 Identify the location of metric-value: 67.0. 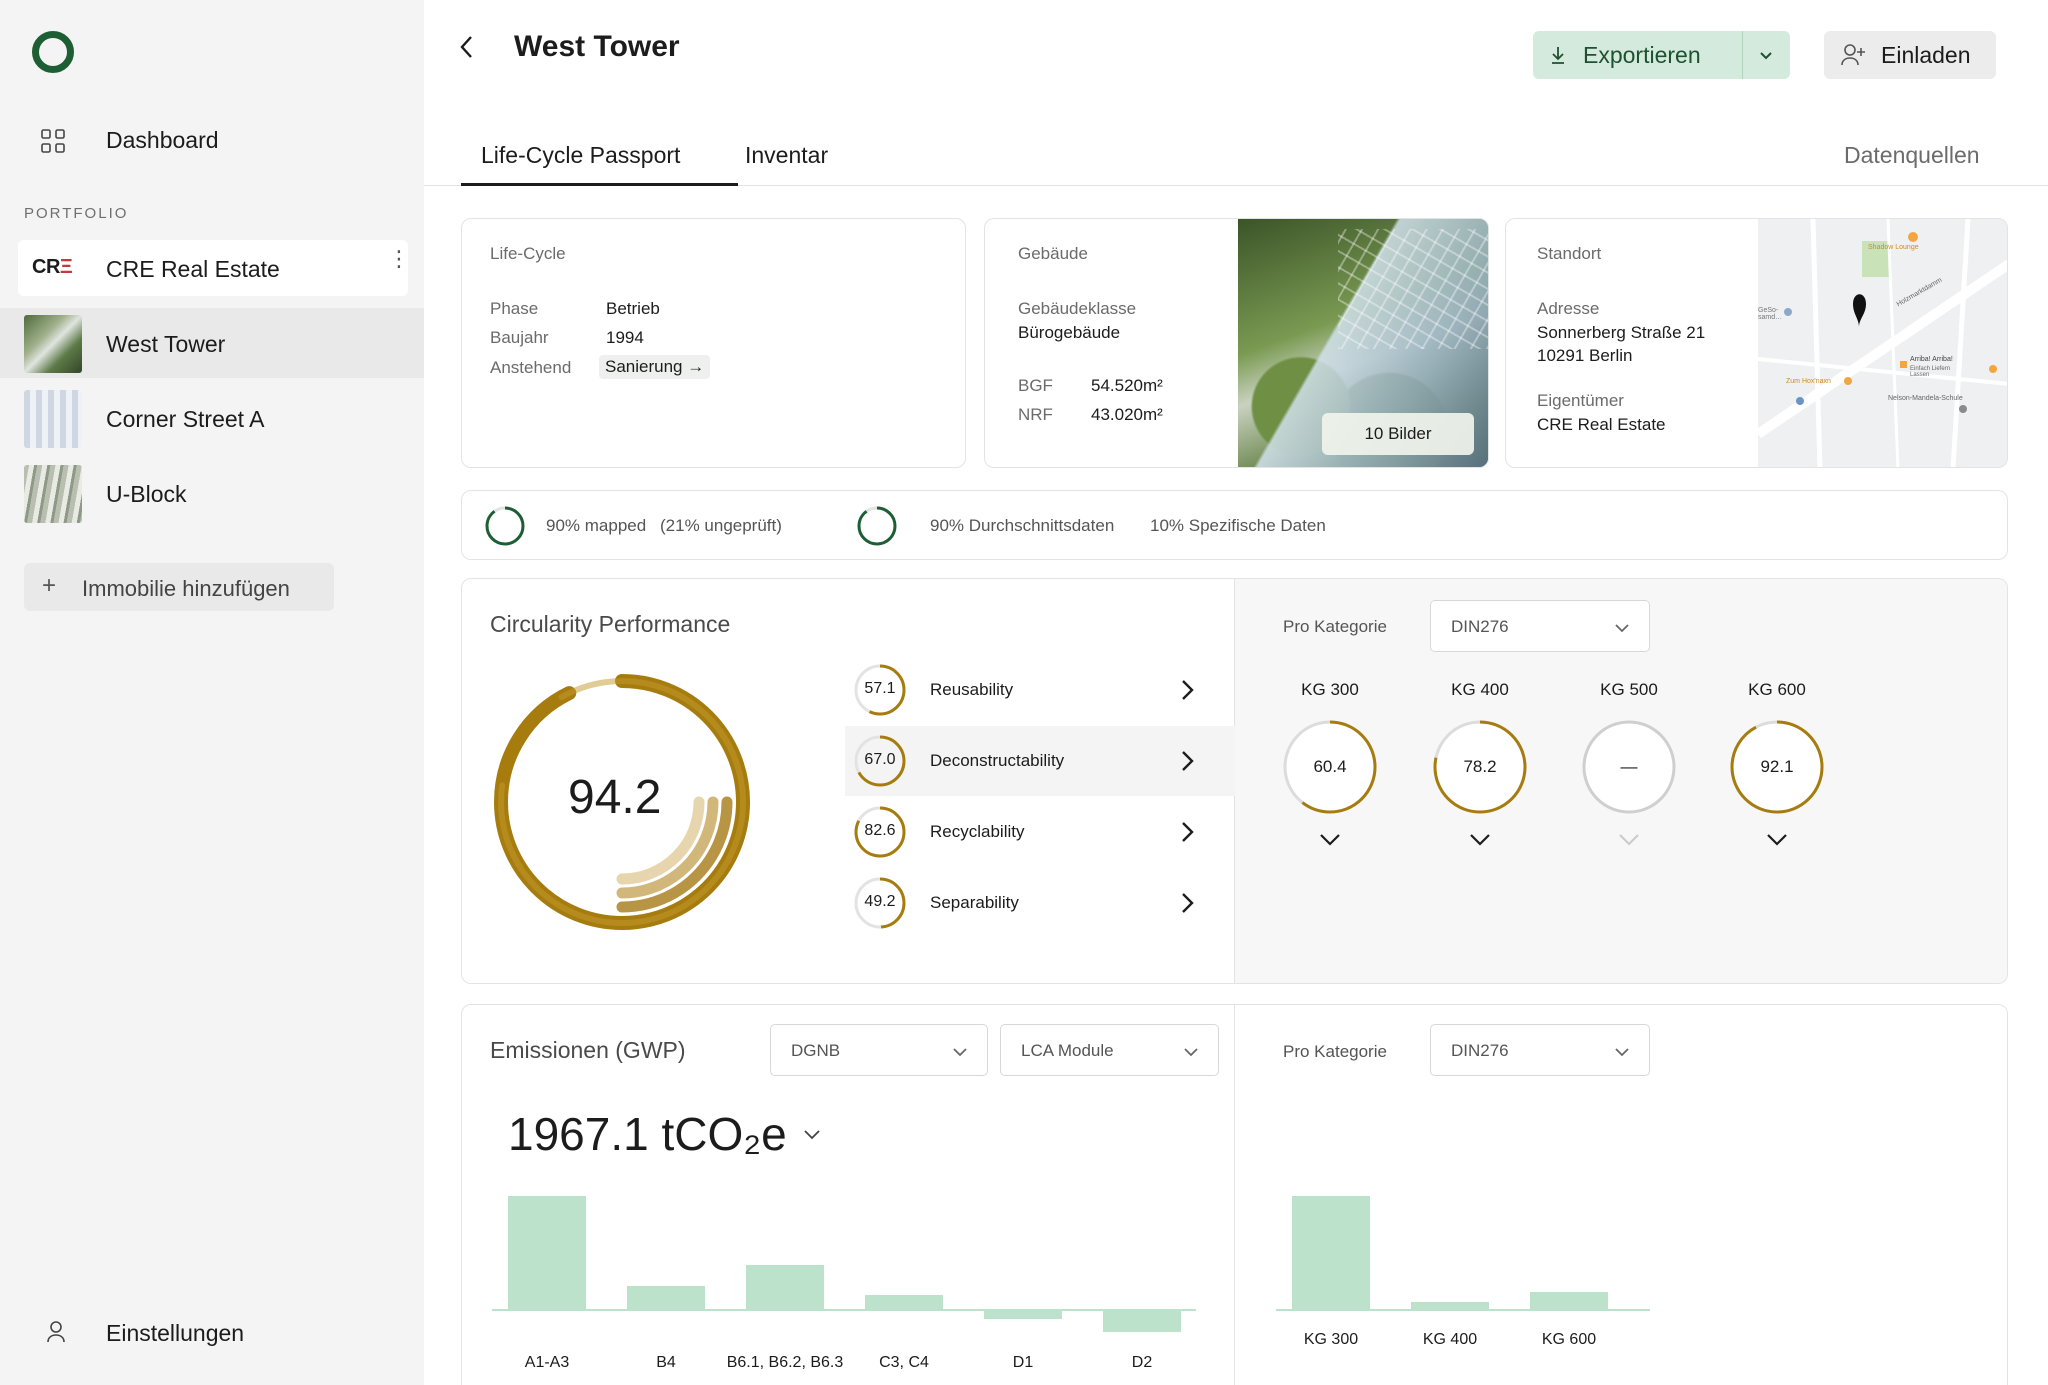
(880, 759).